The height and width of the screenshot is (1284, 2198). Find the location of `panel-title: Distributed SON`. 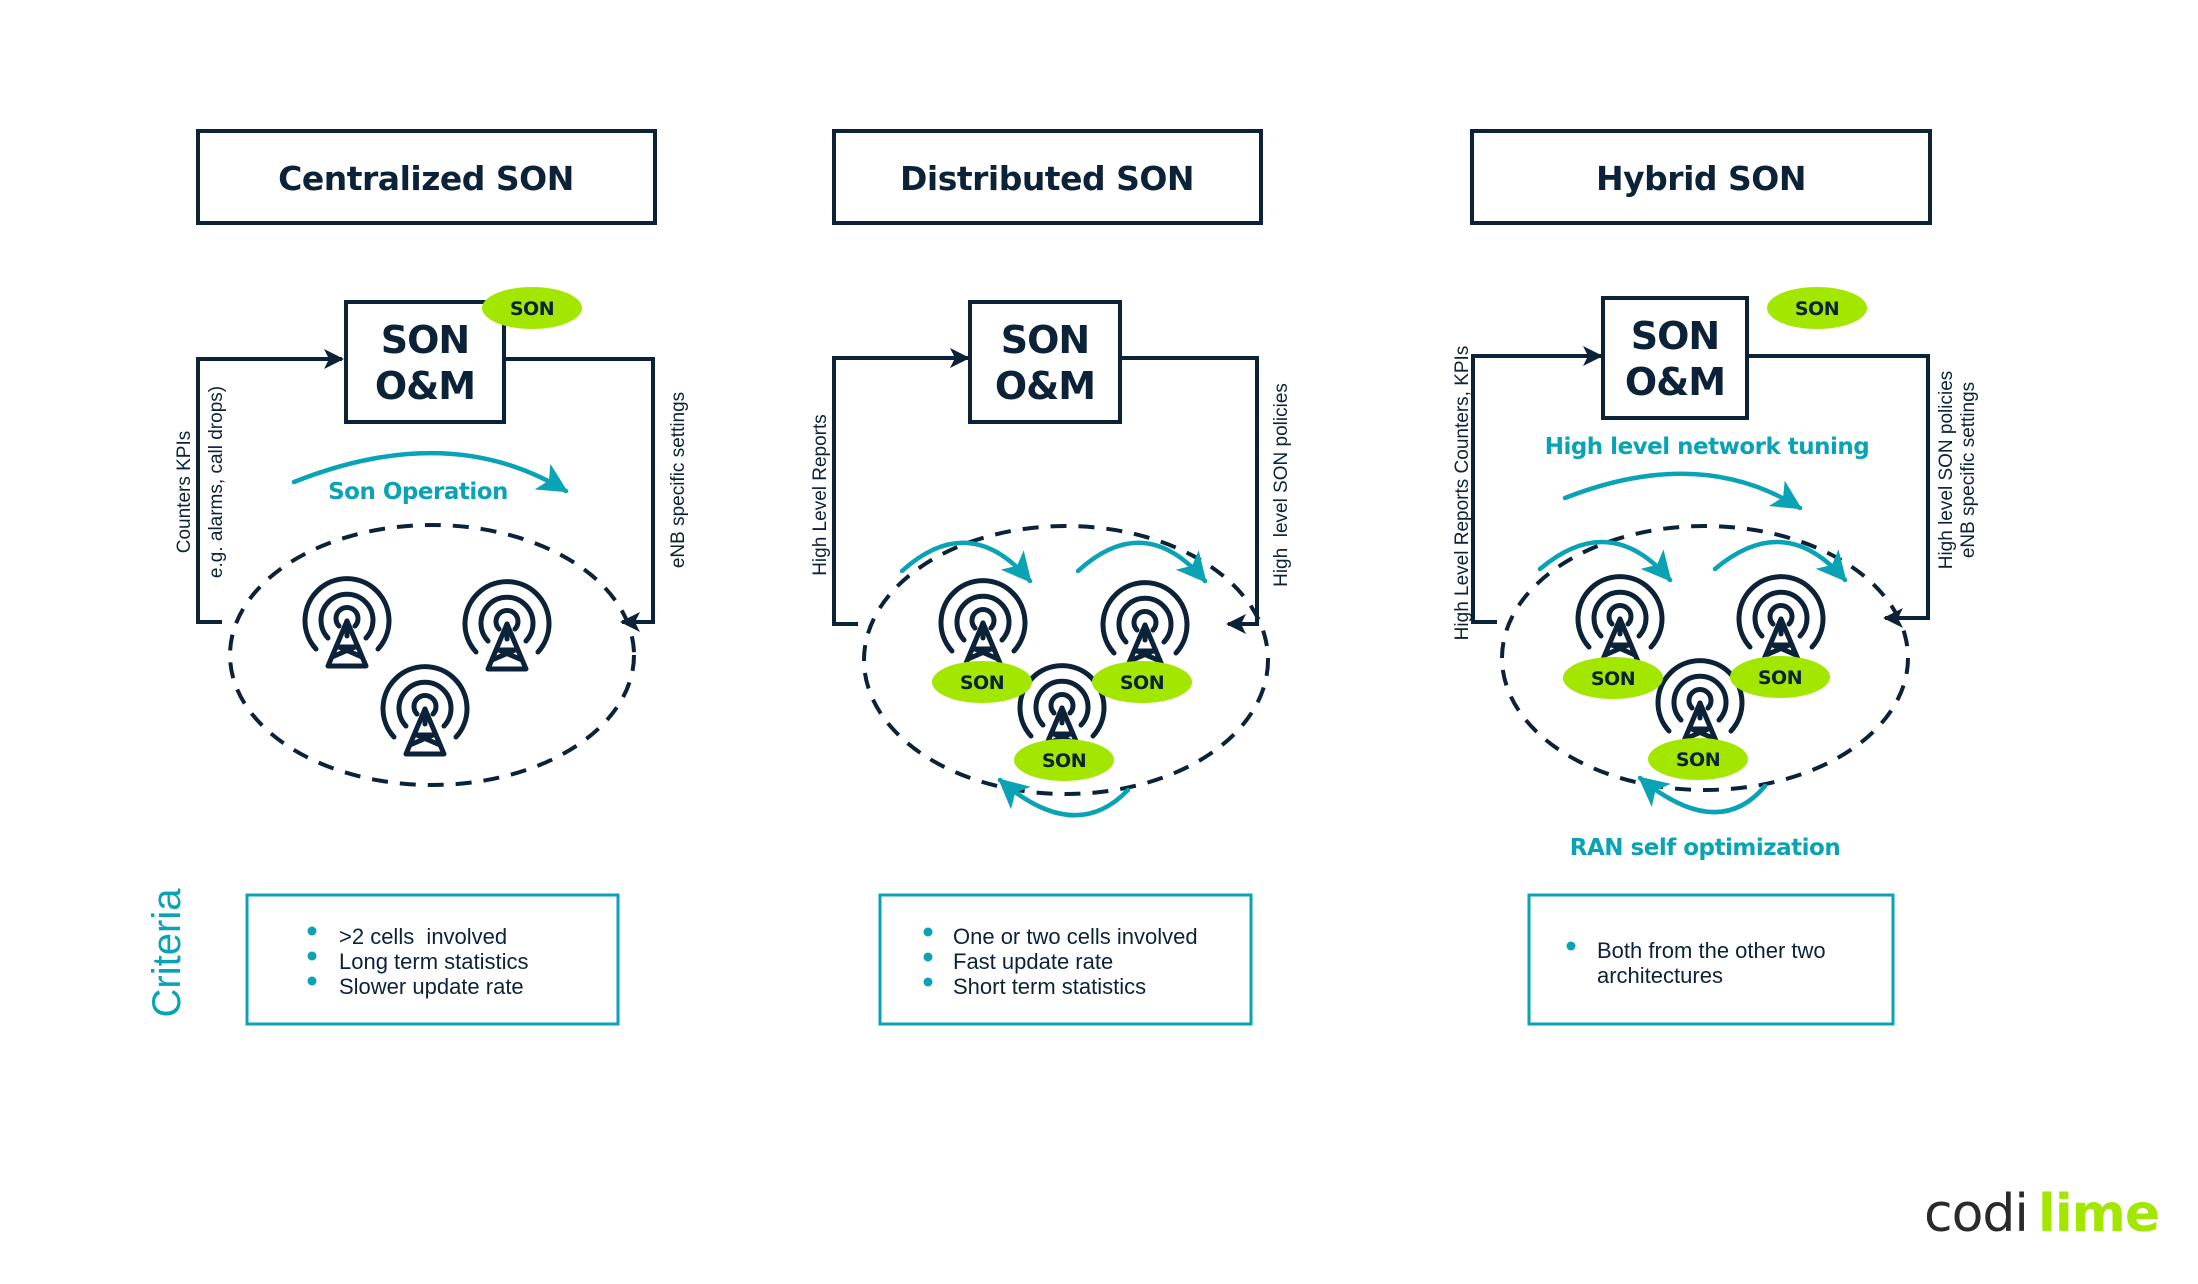

panel-title: Distributed SON is located at coordinates (1047, 178).